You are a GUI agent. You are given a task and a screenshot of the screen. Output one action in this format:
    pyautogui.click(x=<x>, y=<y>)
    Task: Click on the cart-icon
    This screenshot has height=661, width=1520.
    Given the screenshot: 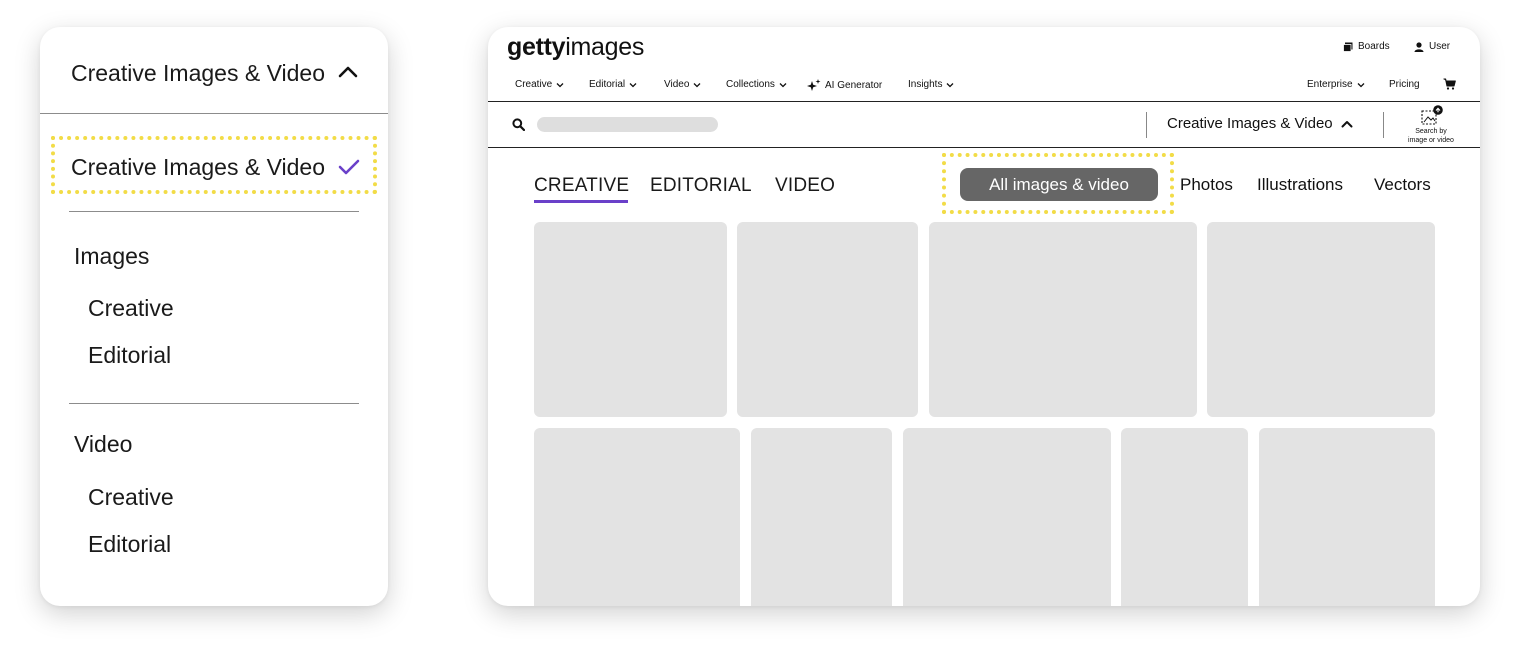 What is the action you would take?
    pyautogui.click(x=1449, y=84)
    